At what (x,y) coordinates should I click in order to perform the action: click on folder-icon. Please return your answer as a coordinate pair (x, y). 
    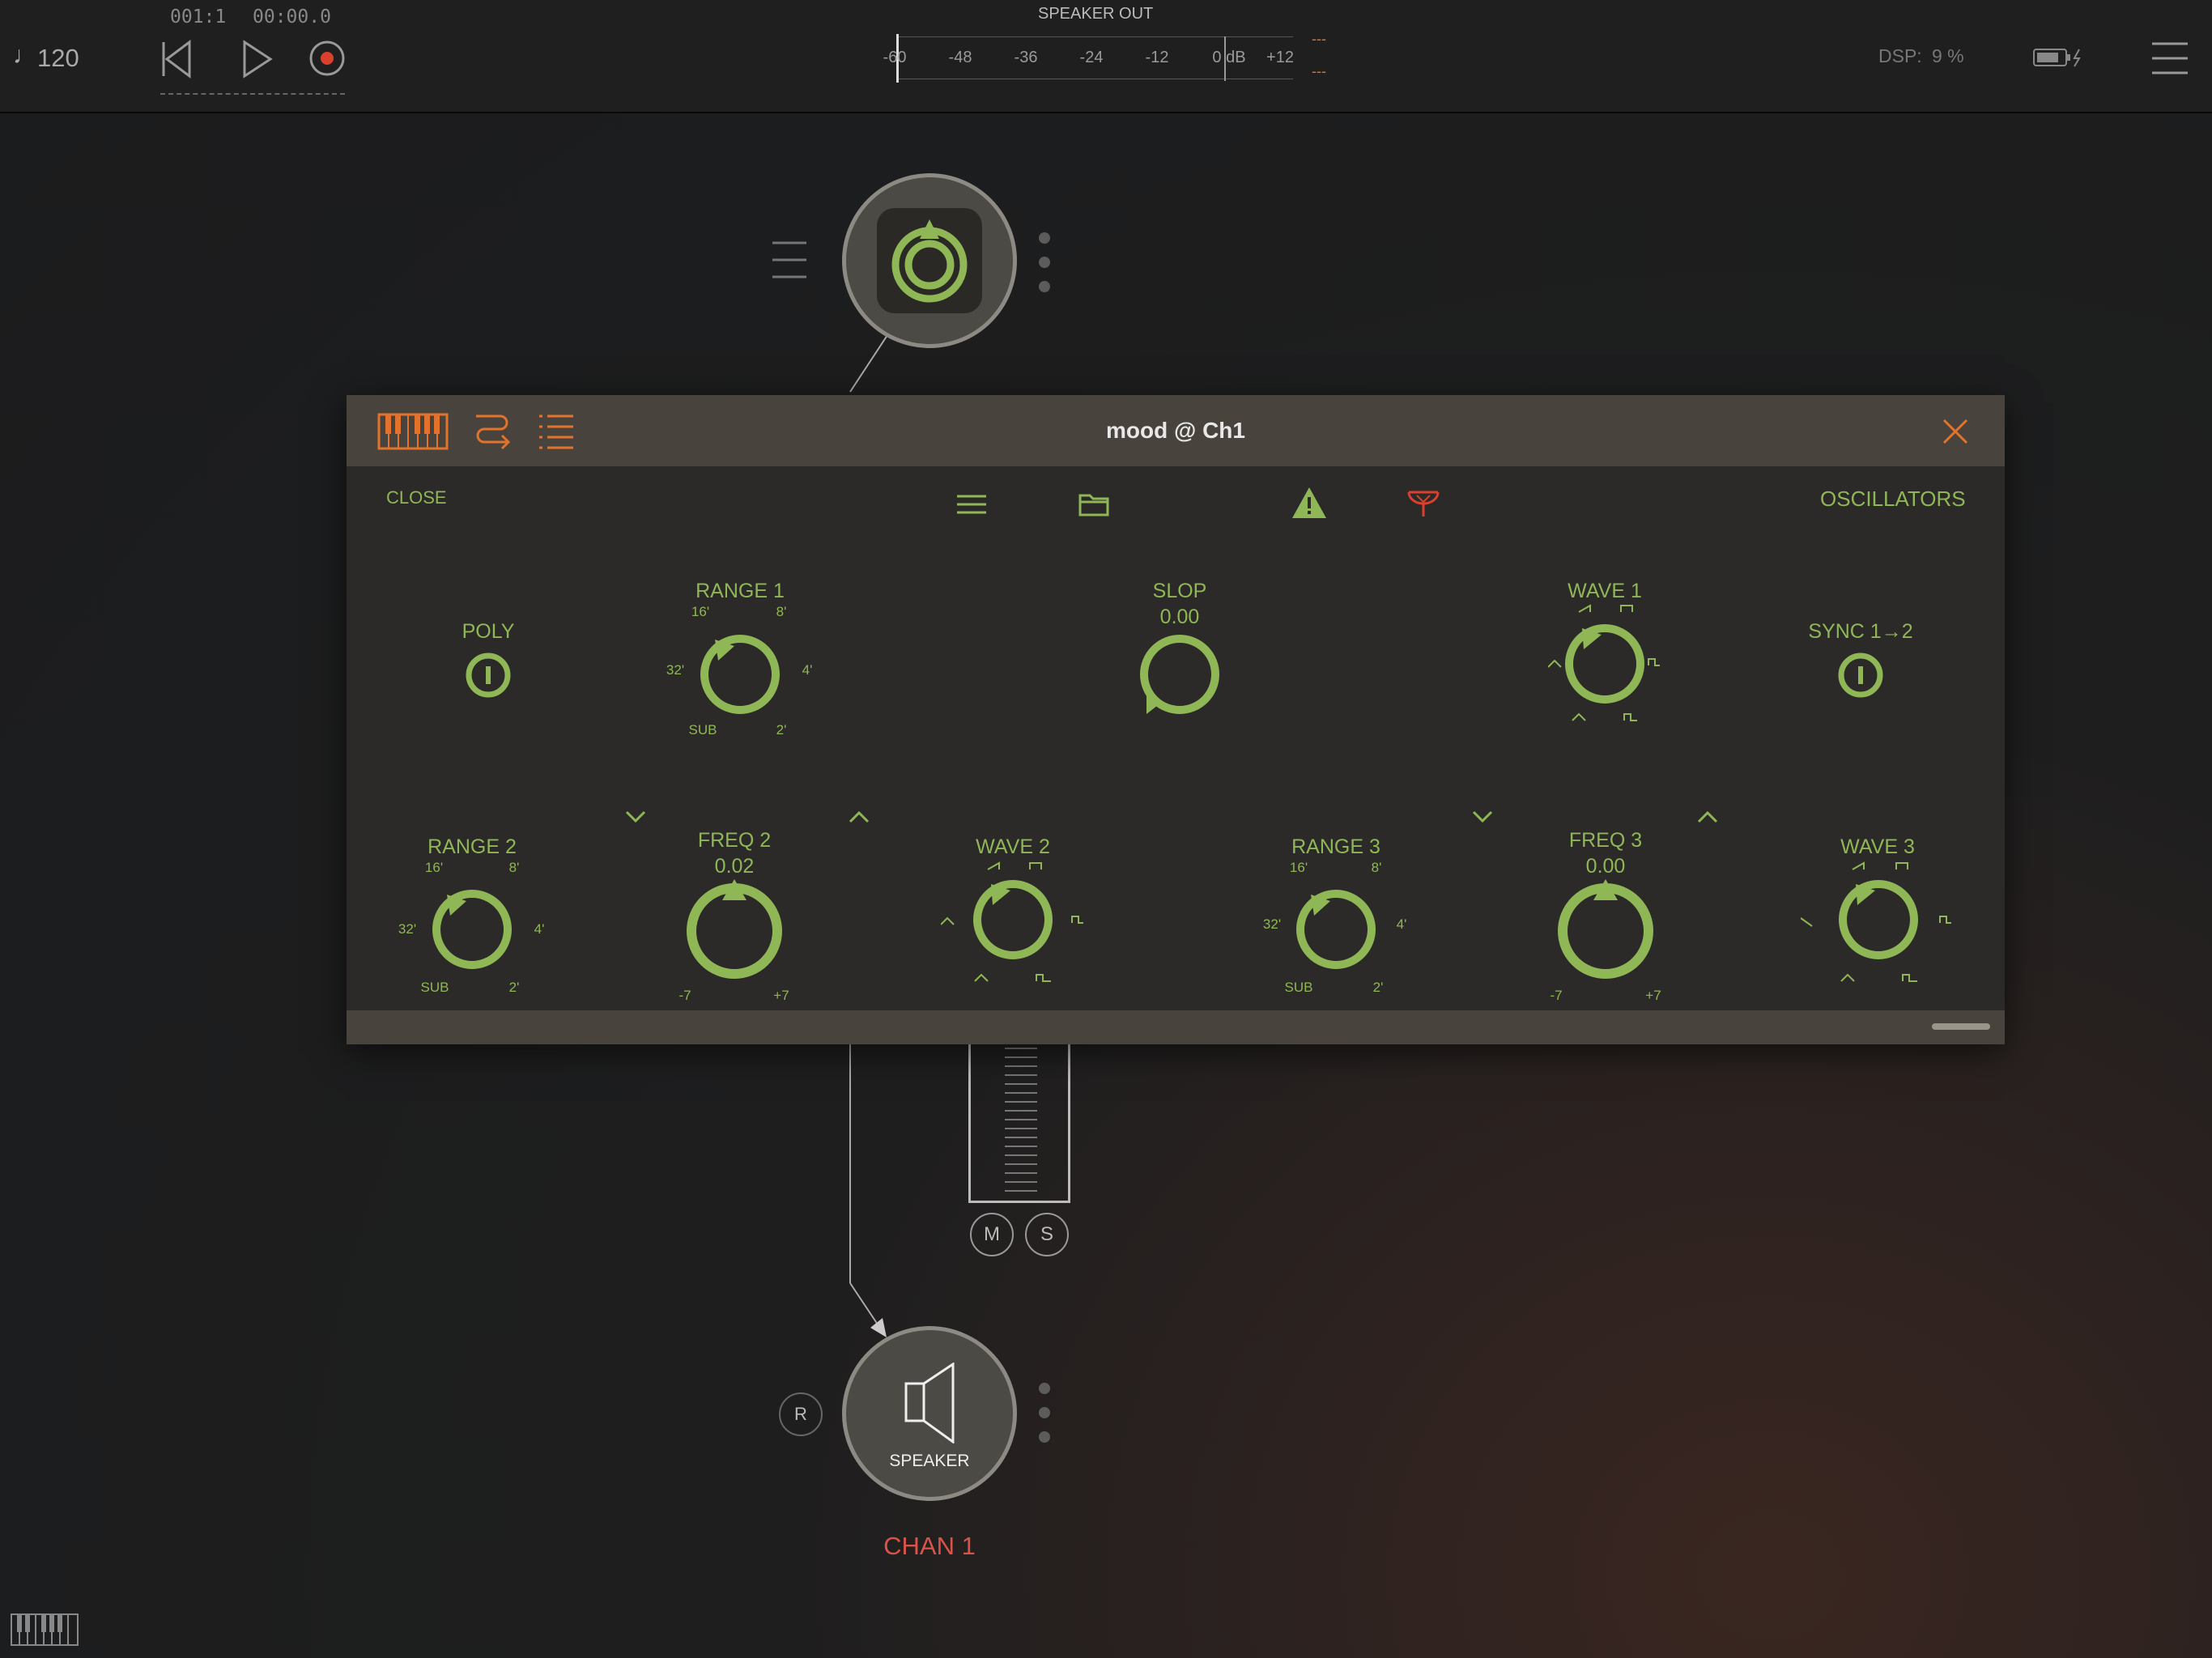
    Looking at the image, I should click on (1094, 504).